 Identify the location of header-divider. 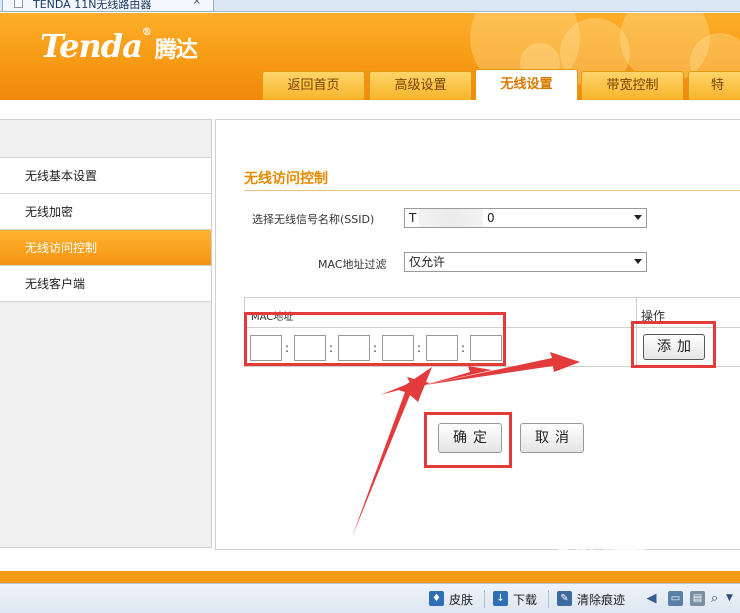
(370, 109).